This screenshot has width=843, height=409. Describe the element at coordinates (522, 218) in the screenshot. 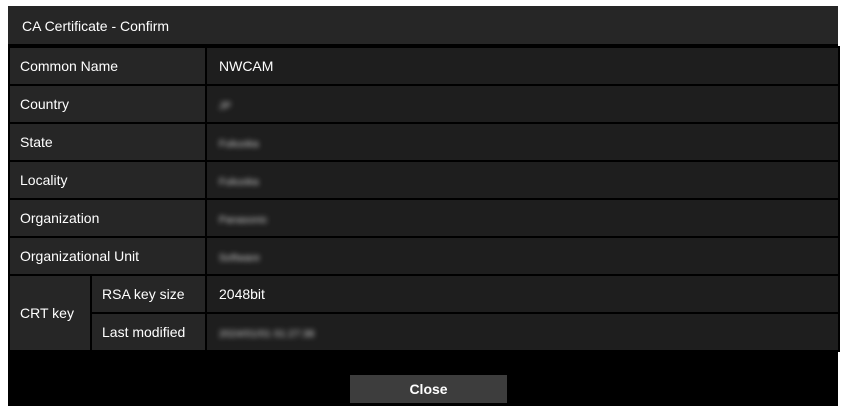

I see `organization-value-cell: Panasonic` at that location.